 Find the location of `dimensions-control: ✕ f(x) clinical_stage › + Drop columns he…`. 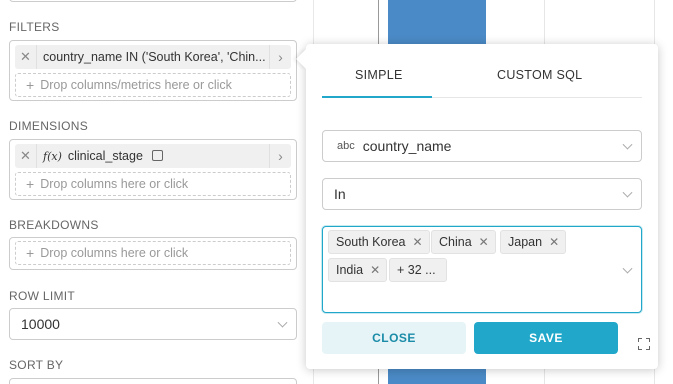

dimensions-control: ✕ f(x) clinical_stage › + Drop columns he… is located at coordinates (153, 169).